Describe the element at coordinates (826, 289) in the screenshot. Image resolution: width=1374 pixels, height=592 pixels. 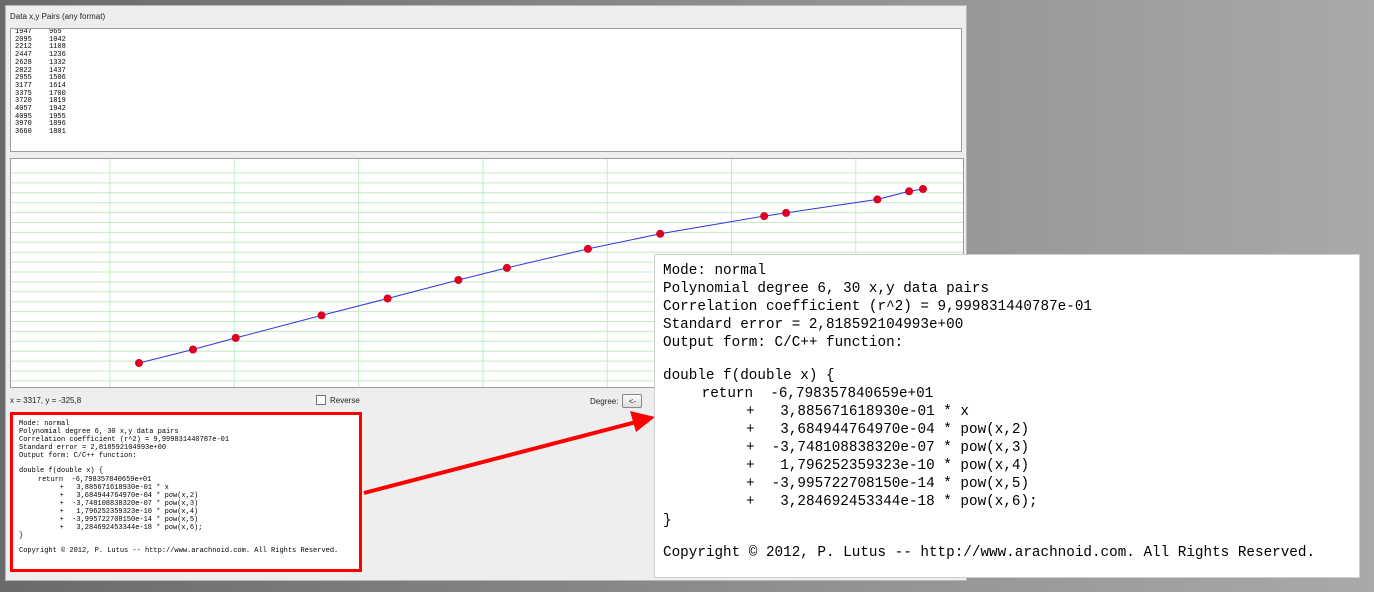
I see `zoom-output-degree: Polynomial degree 6, 30 x,y data pairs` at that location.